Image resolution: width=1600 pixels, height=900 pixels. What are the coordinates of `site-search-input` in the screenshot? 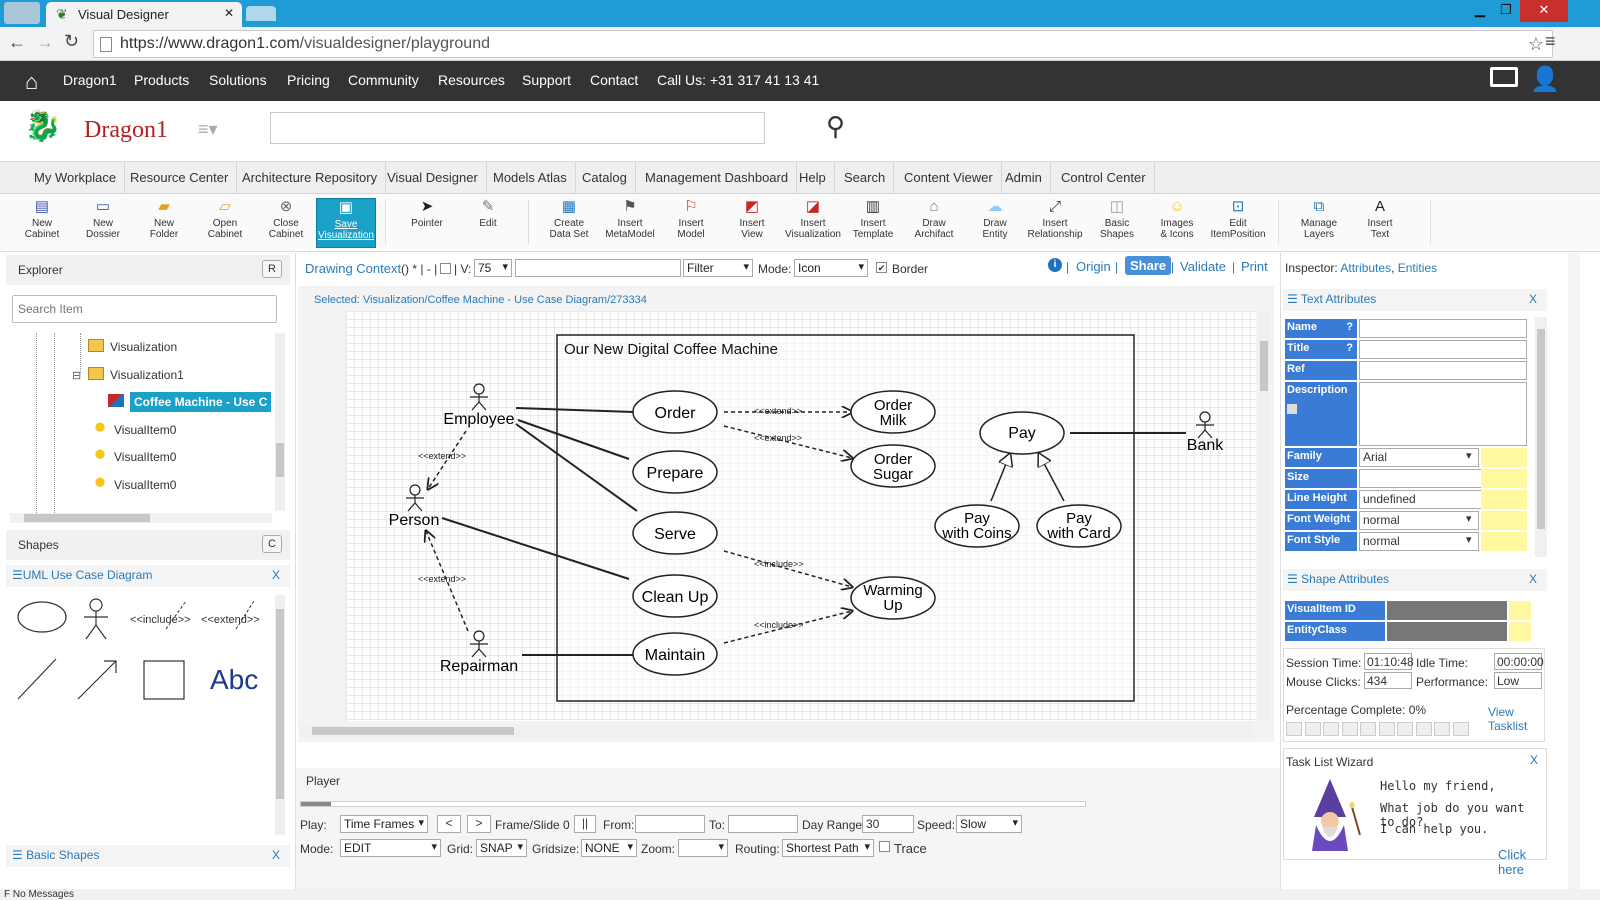 It's located at (517, 128).